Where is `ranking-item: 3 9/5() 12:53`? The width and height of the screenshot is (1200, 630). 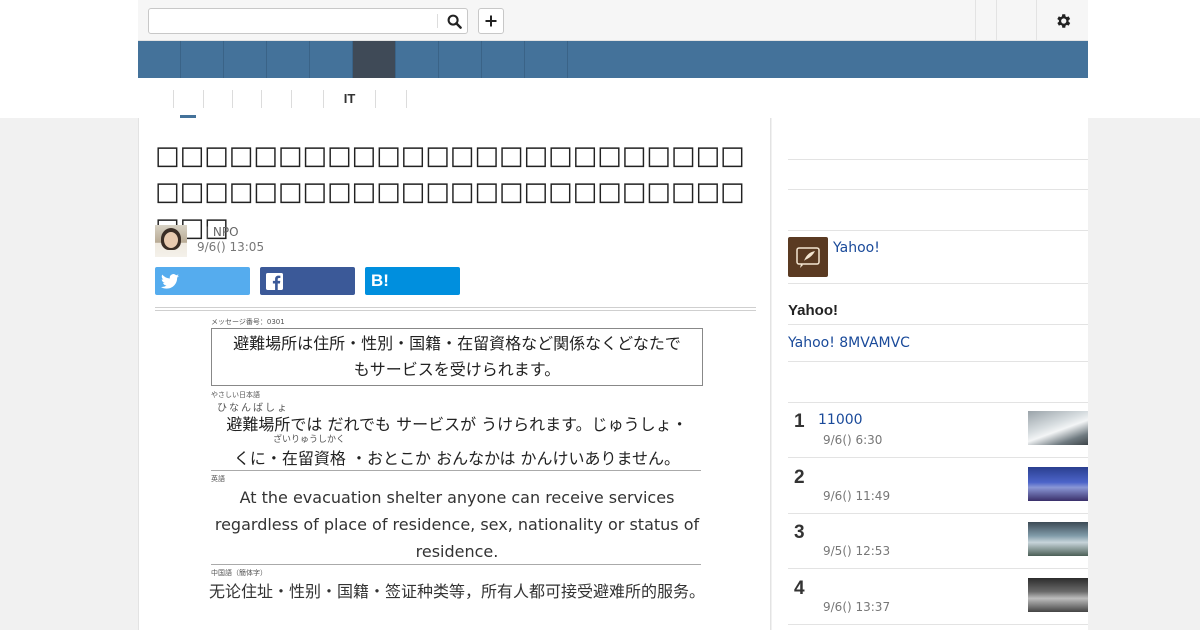 ranking-item: 3 9/5() 12:53 is located at coordinates (938, 541).